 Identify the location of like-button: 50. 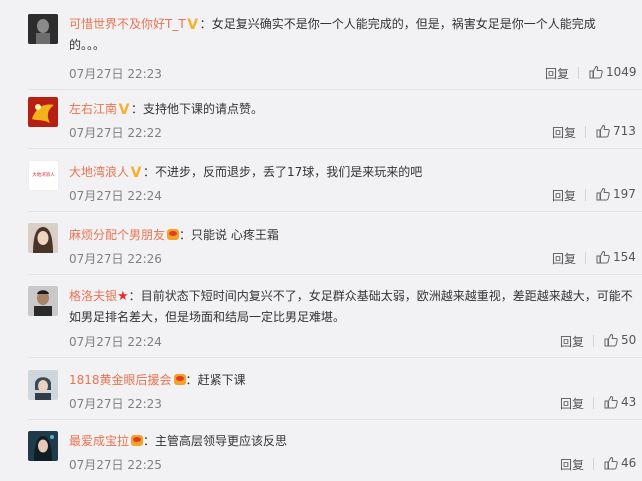
(620, 340).